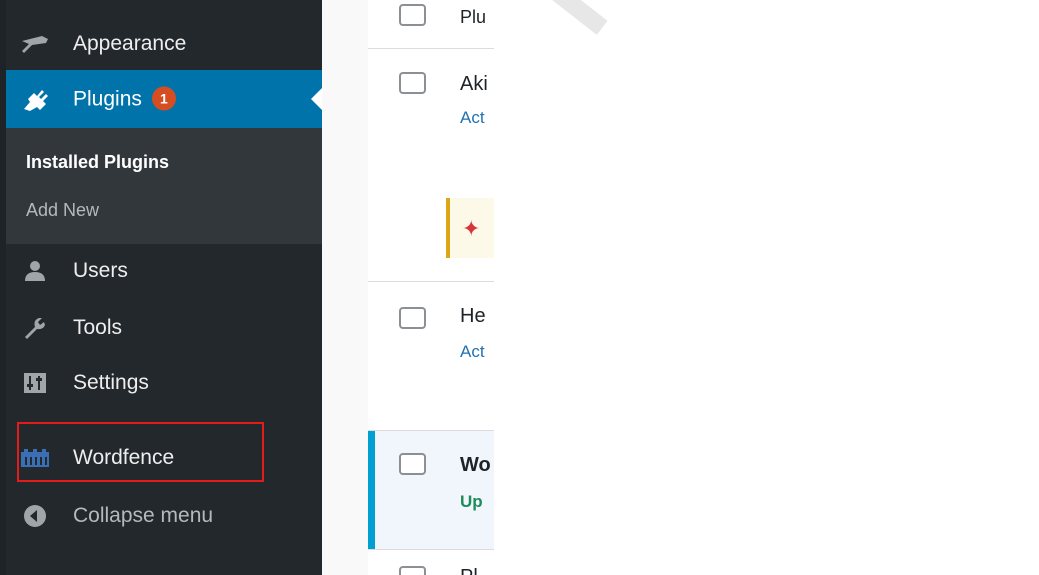 This screenshot has width=1039, height=575. Describe the element at coordinates (35, 383) in the screenshot. I see `settings-sliders-icon` at that location.